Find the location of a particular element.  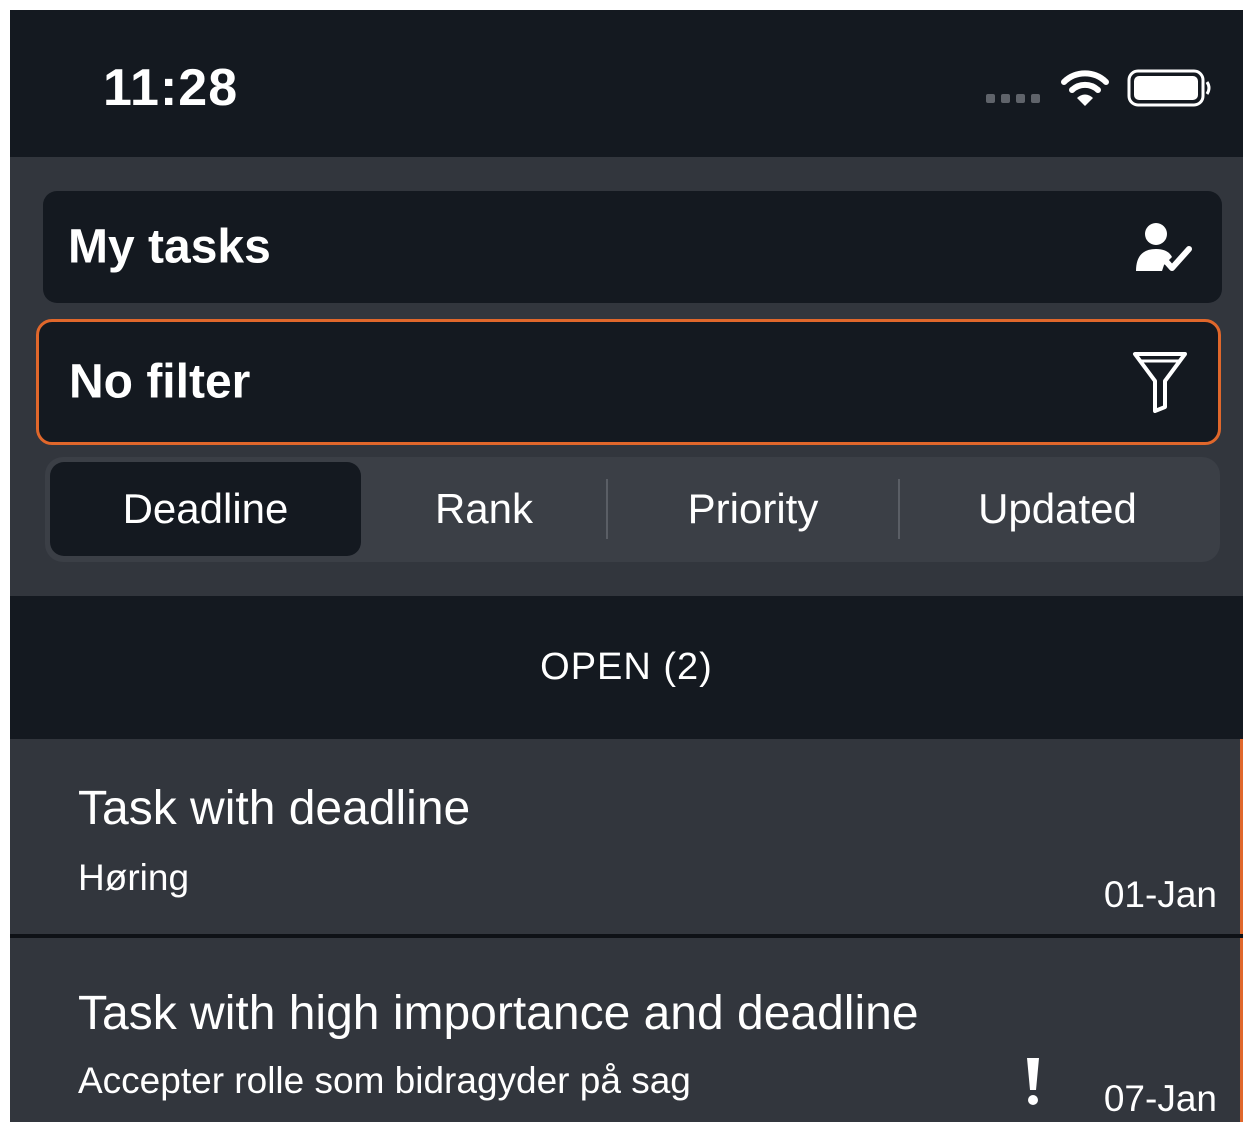

section-title: OPEN (2) is located at coordinates (626, 667).